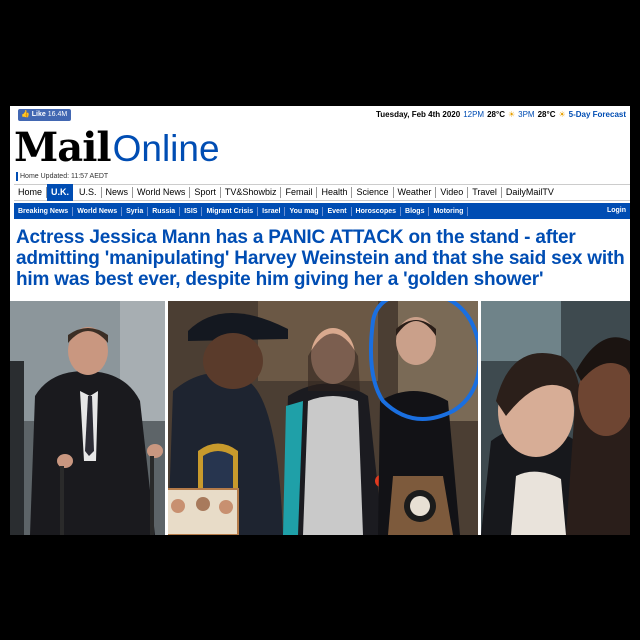  I want to click on photo-right, so click(555, 418).